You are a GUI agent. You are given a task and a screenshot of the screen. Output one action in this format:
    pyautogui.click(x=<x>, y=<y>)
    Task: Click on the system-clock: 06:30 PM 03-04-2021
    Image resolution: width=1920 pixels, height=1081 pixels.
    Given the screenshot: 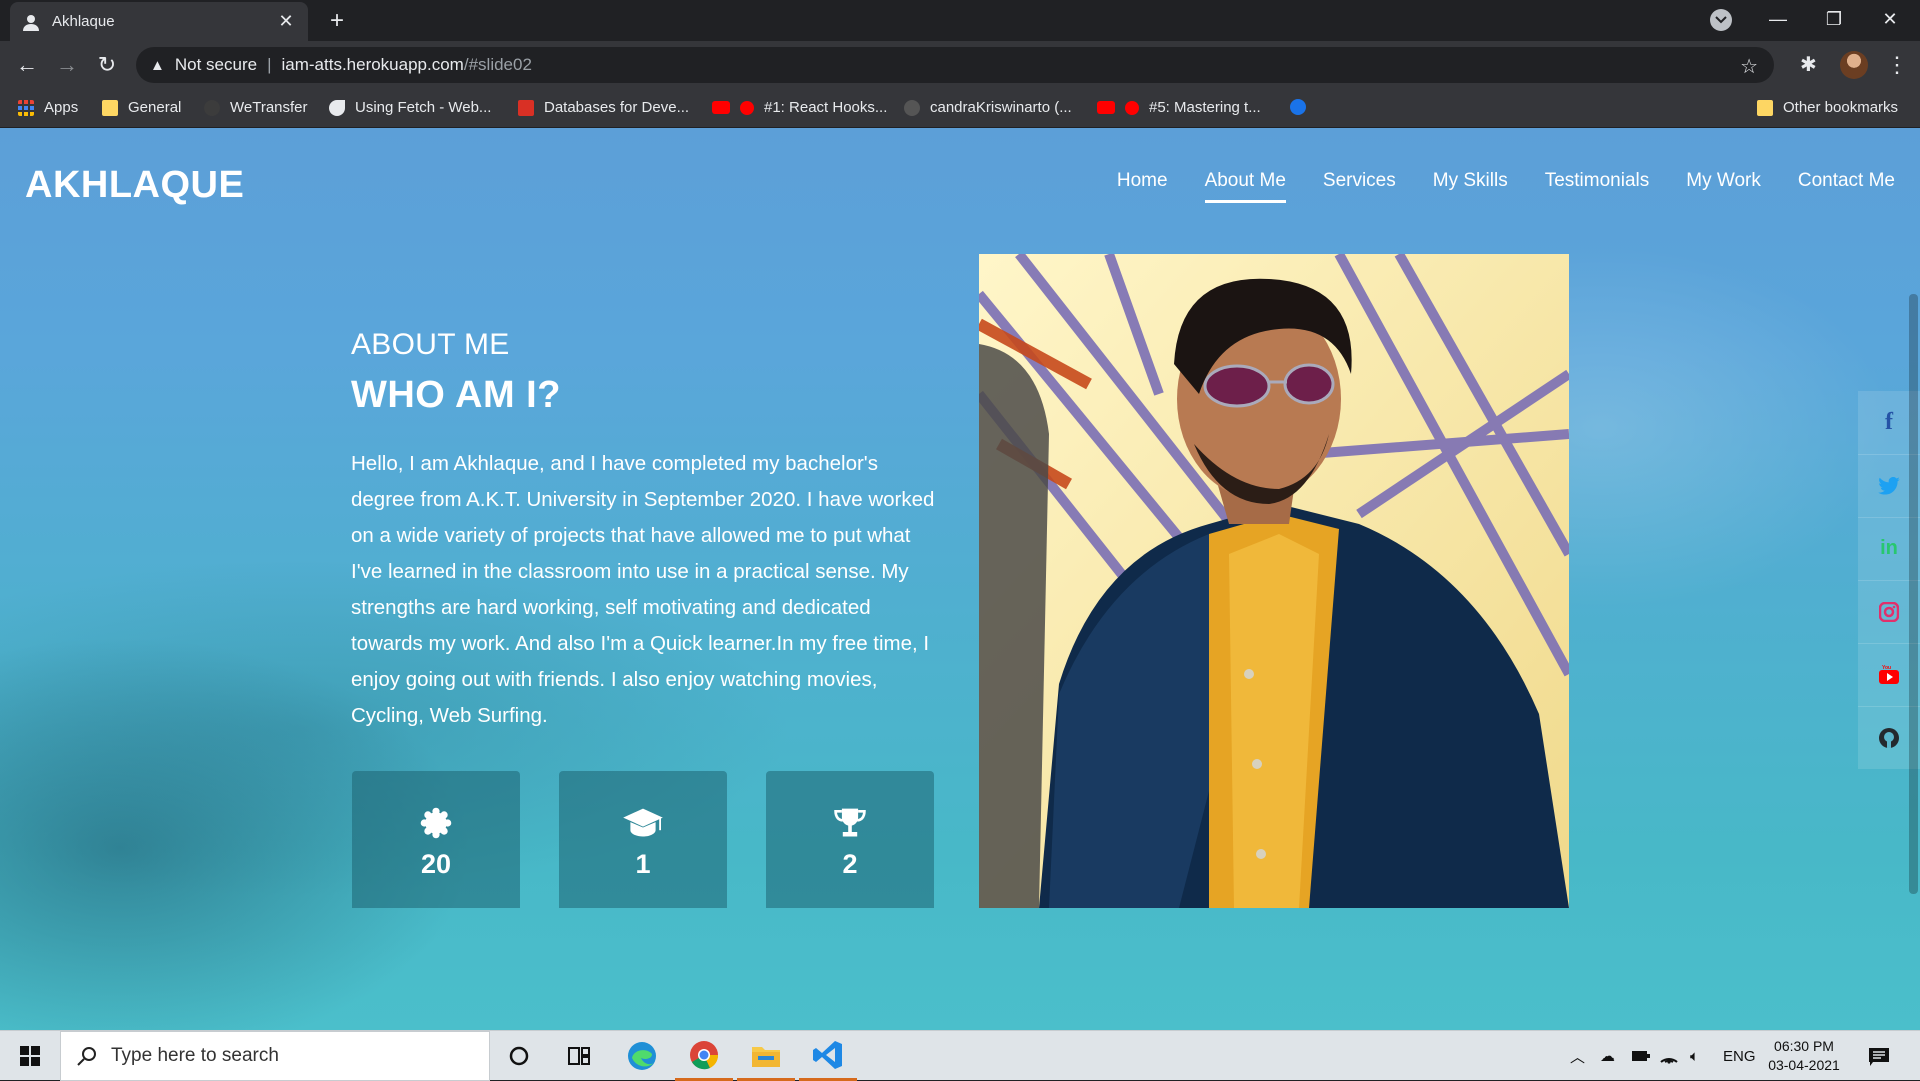 What is the action you would take?
    pyautogui.click(x=1804, y=1056)
    